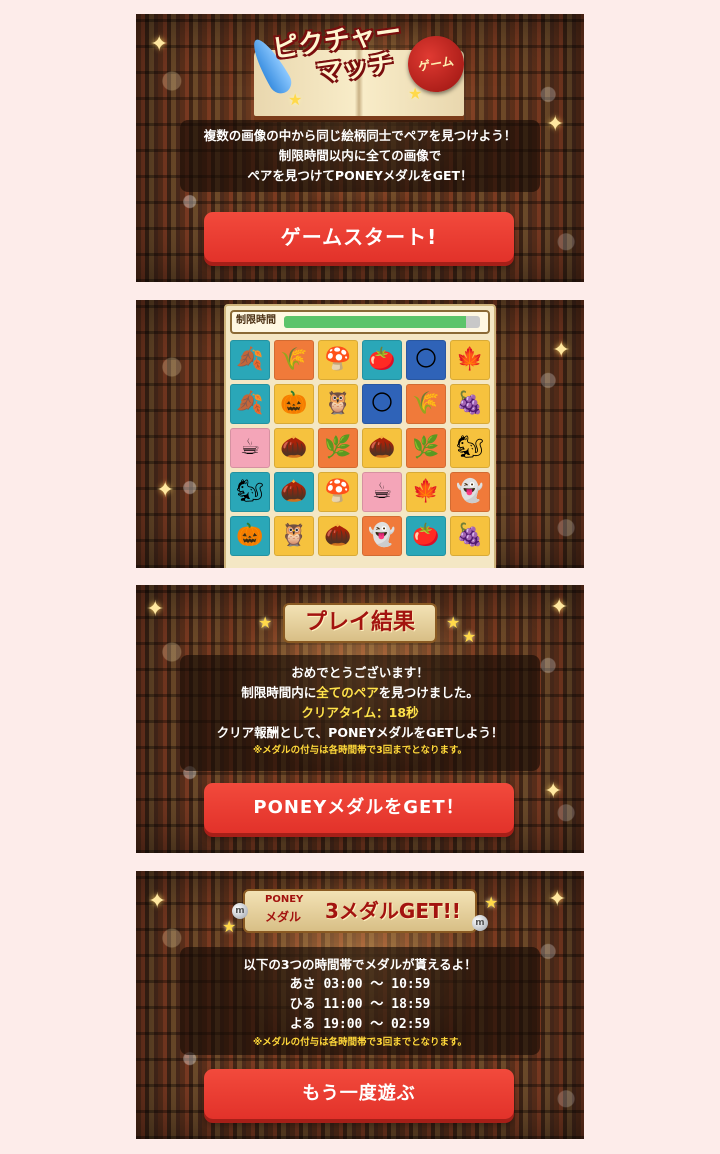  I want to click on moon-icon: 🌕, so click(382, 403).